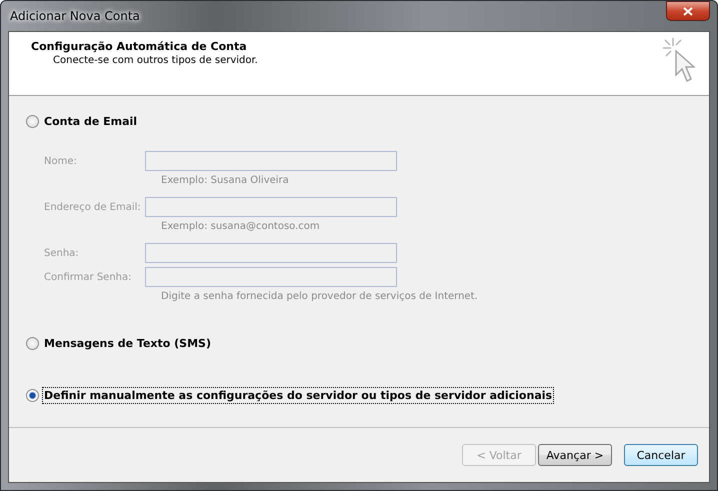 The height and width of the screenshot is (491, 718). I want to click on field-hint: Exemplo: Susana Oliveira, so click(225, 180).